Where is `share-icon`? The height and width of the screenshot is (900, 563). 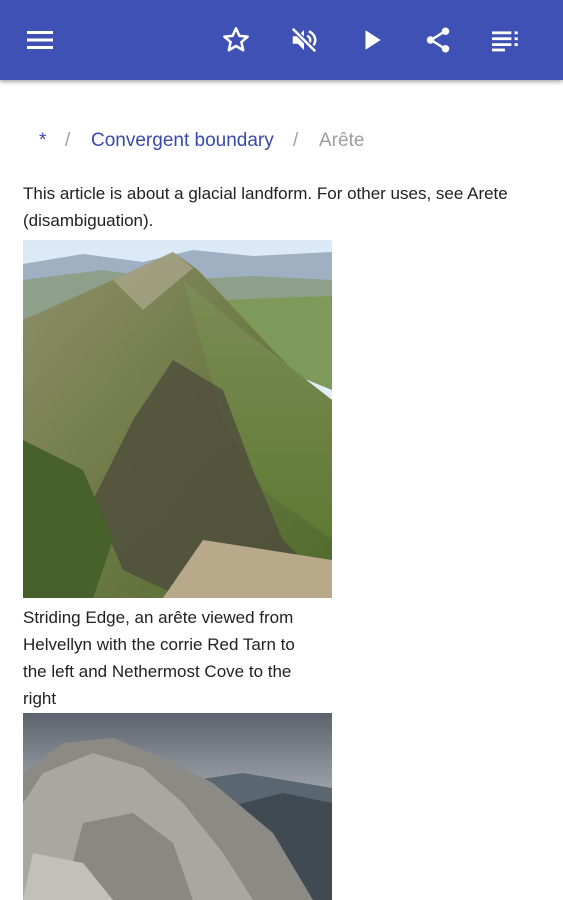 share-icon is located at coordinates (438, 40).